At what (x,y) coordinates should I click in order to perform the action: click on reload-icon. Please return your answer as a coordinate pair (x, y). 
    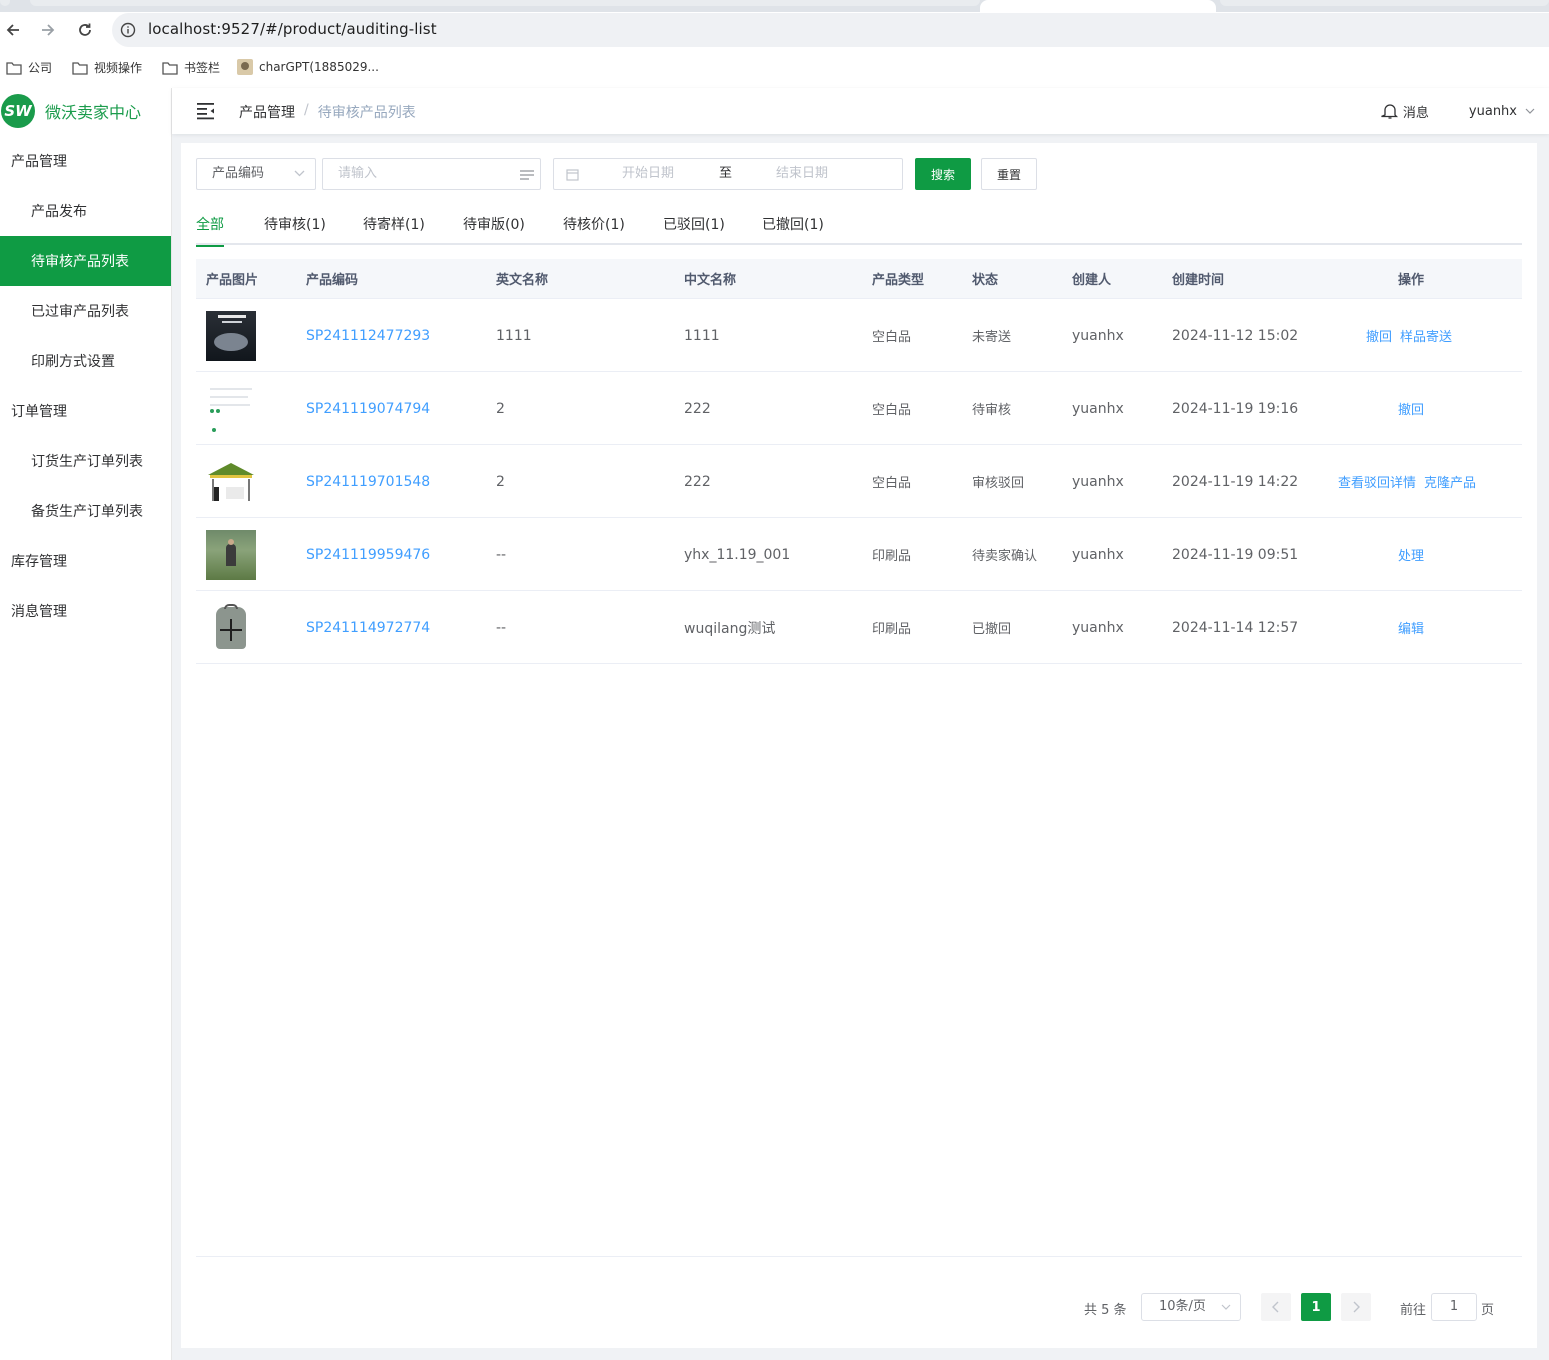
    Looking at the image, I should click on (85, 30).